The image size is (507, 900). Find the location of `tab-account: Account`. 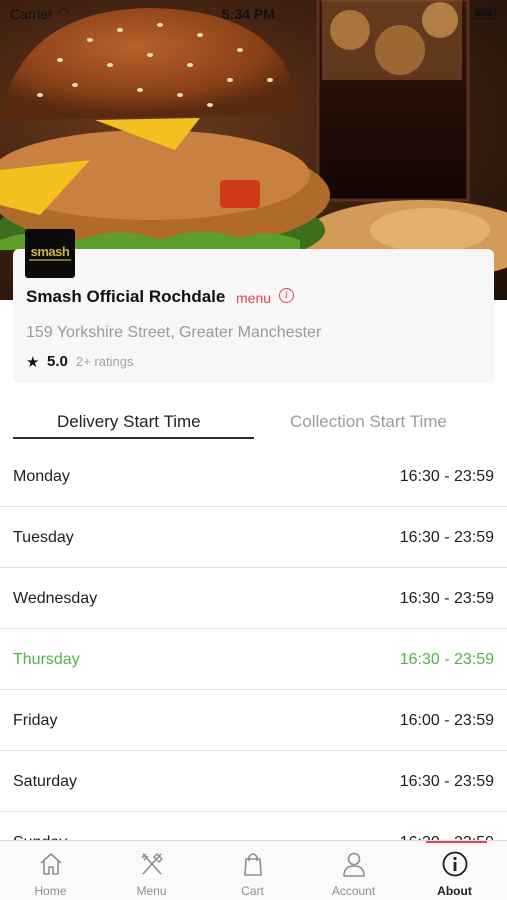

tab-account: Account is located at coordinates (353, 870).